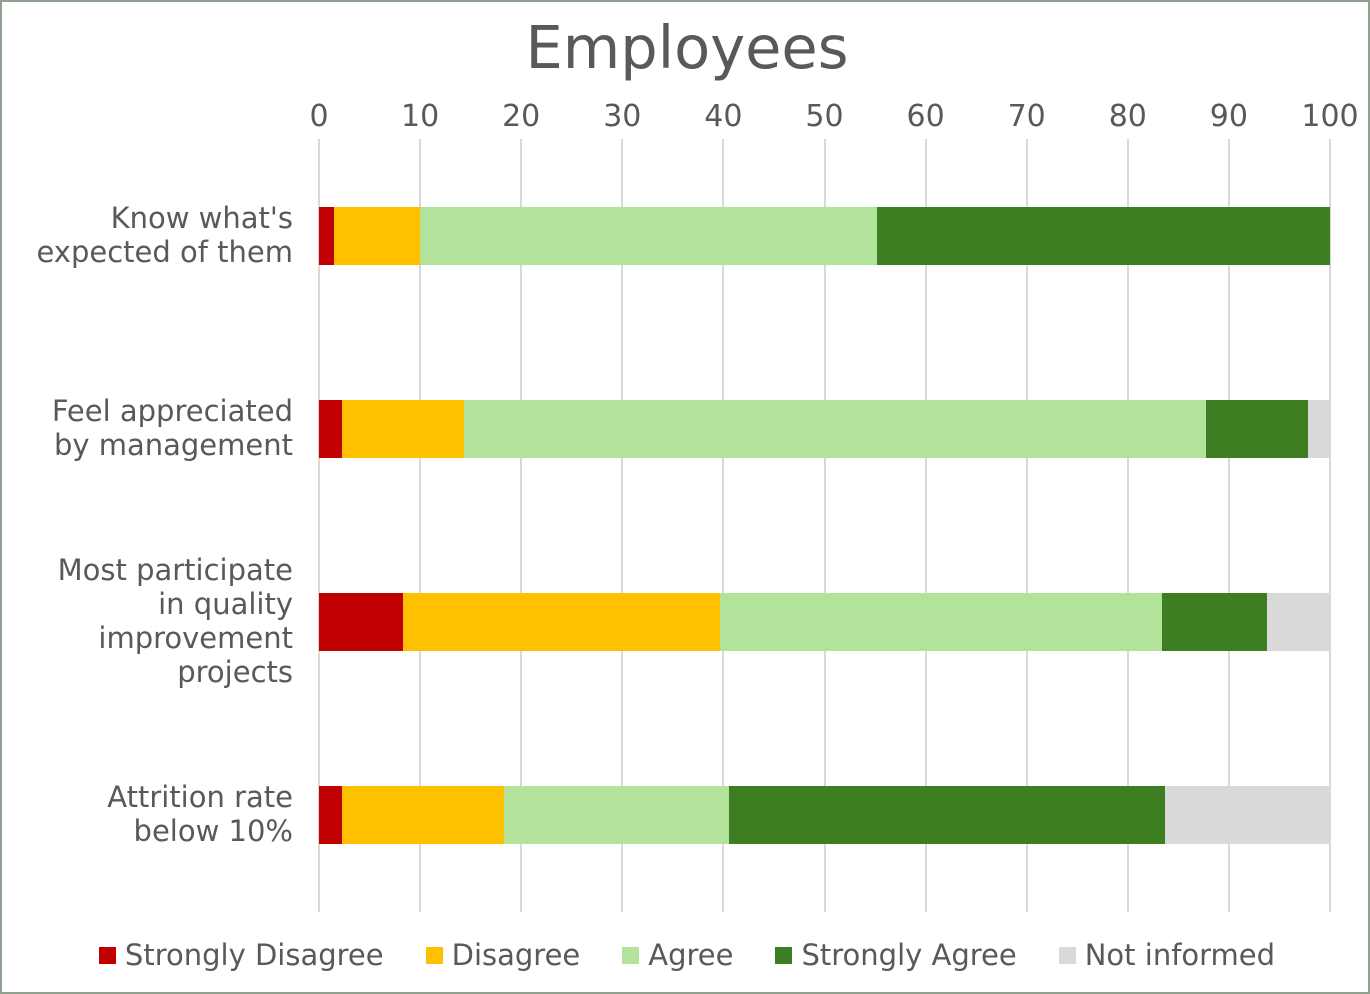  Describe the element at coordinates (420, 116) in the screenshot. I see `x-axis-tick-label: 10` at that location.